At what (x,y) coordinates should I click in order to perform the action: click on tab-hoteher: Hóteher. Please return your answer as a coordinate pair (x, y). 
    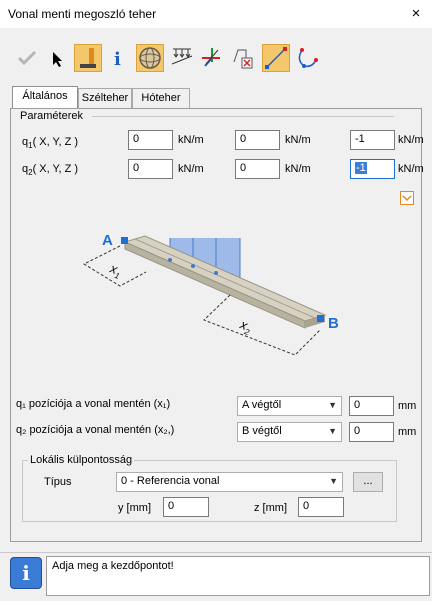
    Looking at the image, I should click on (161, 98).